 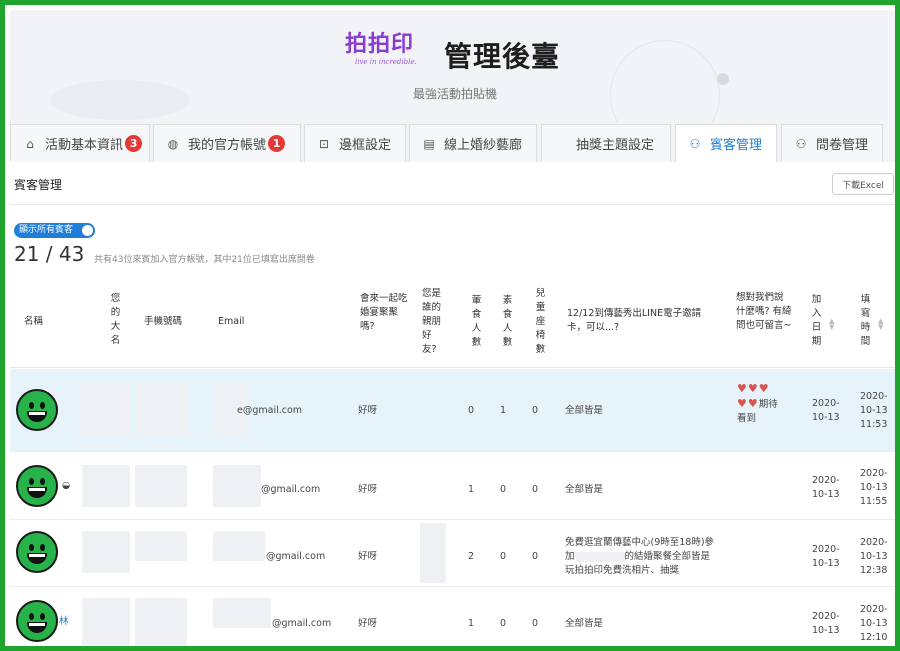 I want to click on filled-time-value: 2020- 10-13 11:53, so click(x=874, y=410).